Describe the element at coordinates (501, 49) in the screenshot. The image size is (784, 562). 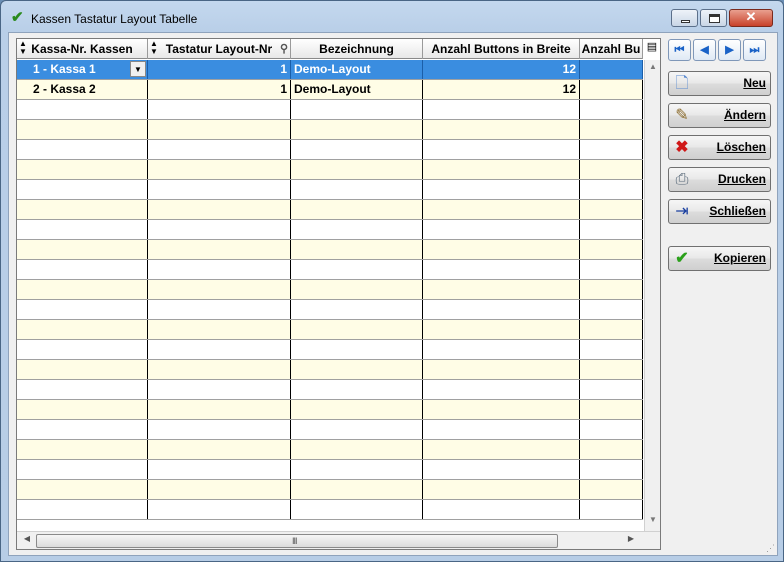
I see `column-header-buttons-breite: Anzahl Buttons in Breite` at that location.